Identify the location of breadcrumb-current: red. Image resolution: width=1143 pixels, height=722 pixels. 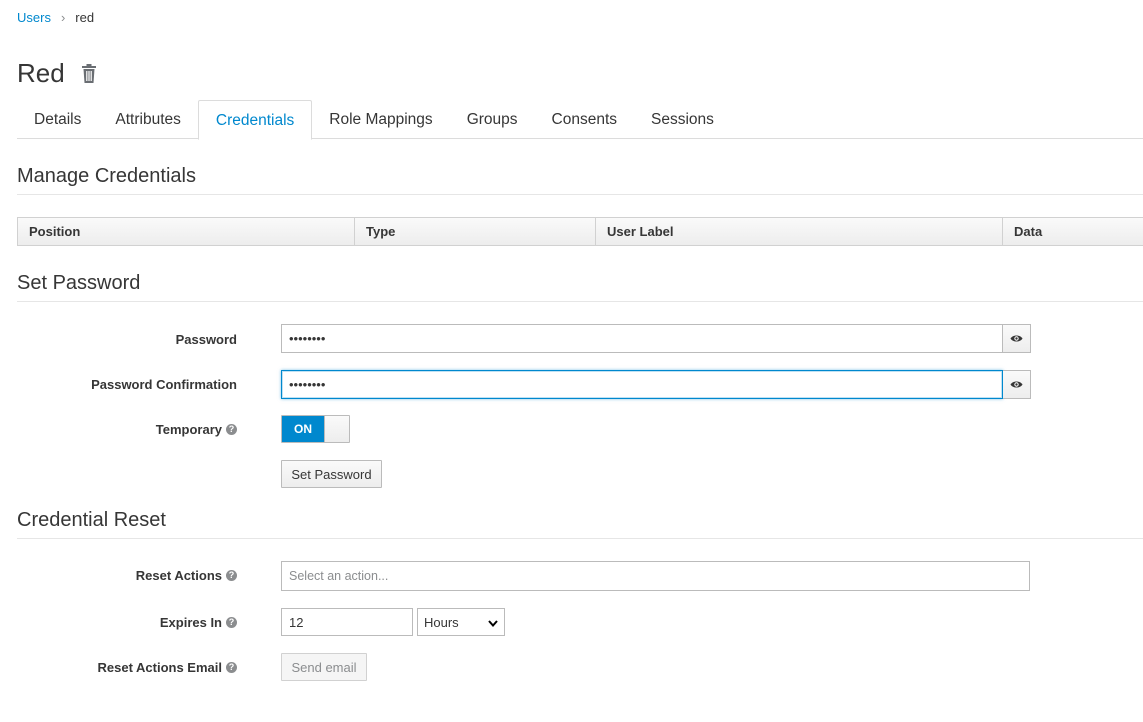
(85, 17).